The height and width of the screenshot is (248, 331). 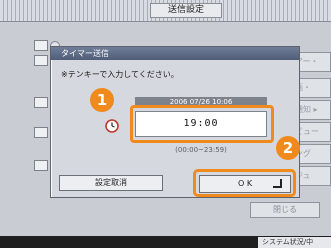 What do you see at coordinates (288, 148) in the screenshot?
I see `step-2-badge: 2` at bounding box center [288, 148].